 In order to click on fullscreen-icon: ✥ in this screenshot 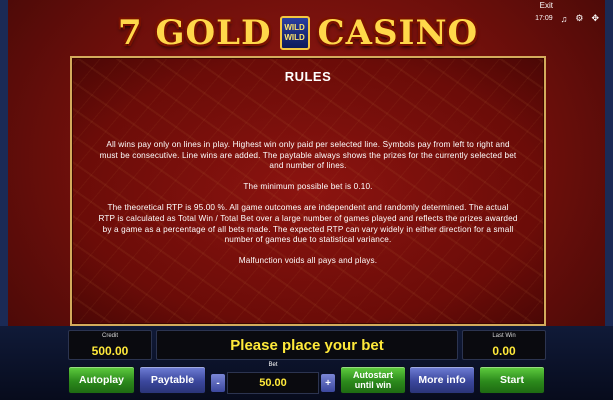, I will do `click(595, 18)`.